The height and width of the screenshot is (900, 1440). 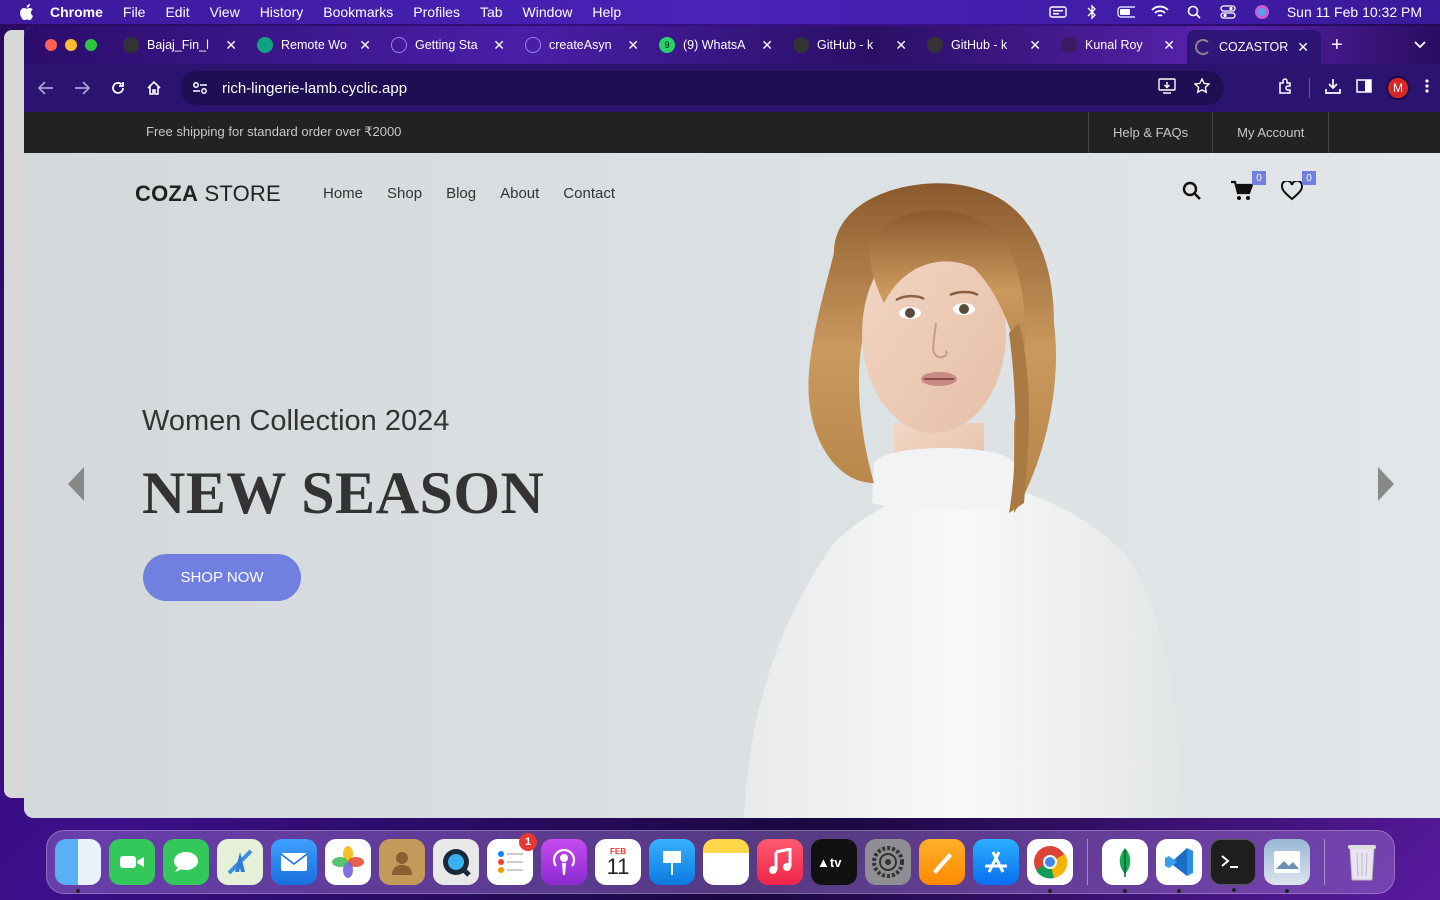 I want to click on url-text: rich-lingerie-lamb.cyclic.app, so click(x=314, y=88).